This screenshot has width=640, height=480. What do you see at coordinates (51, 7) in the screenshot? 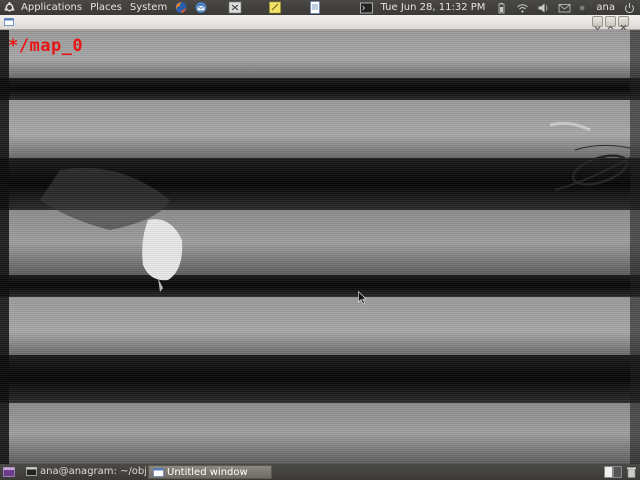
I see `applications-menu: Applications` at bounding box center [51, 7].